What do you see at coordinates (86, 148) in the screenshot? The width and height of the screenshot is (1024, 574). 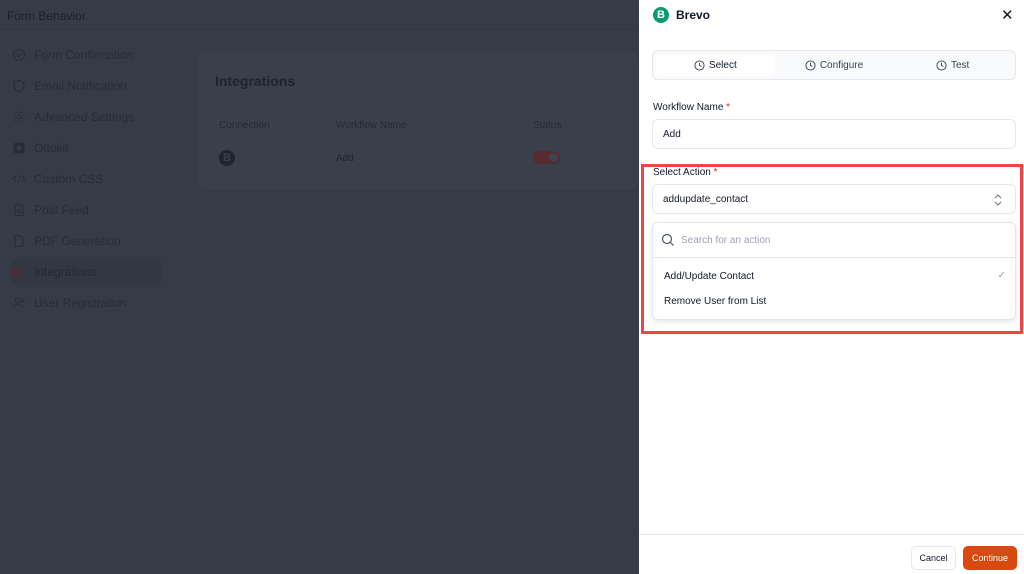 I see `sidebar-item-ottokit: Ottokit` at bounding box center [86, 148].